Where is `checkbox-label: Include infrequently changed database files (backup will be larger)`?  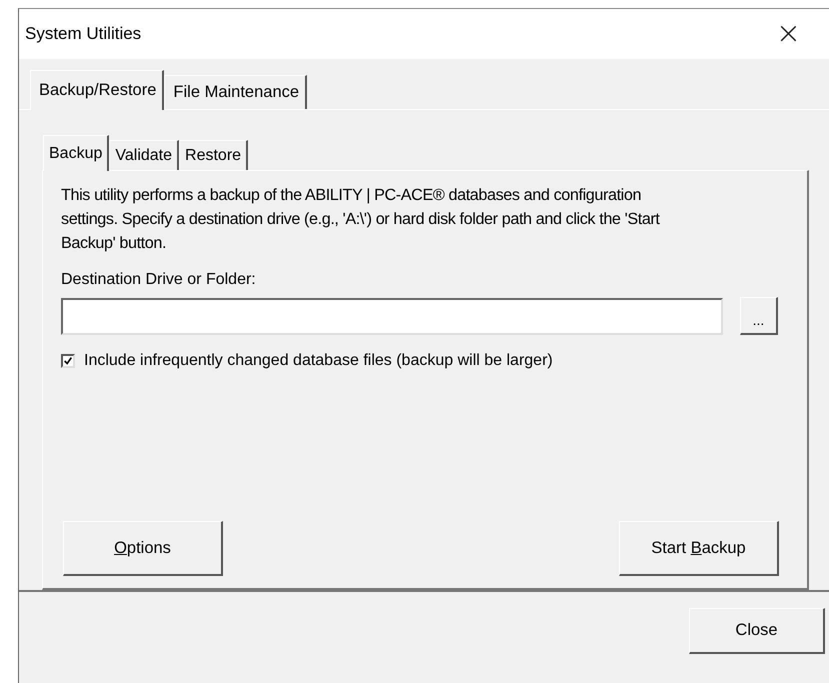
checkbox-label: Include infrequently changed database files (backup will be larger) is located at coordinates (318, 361).